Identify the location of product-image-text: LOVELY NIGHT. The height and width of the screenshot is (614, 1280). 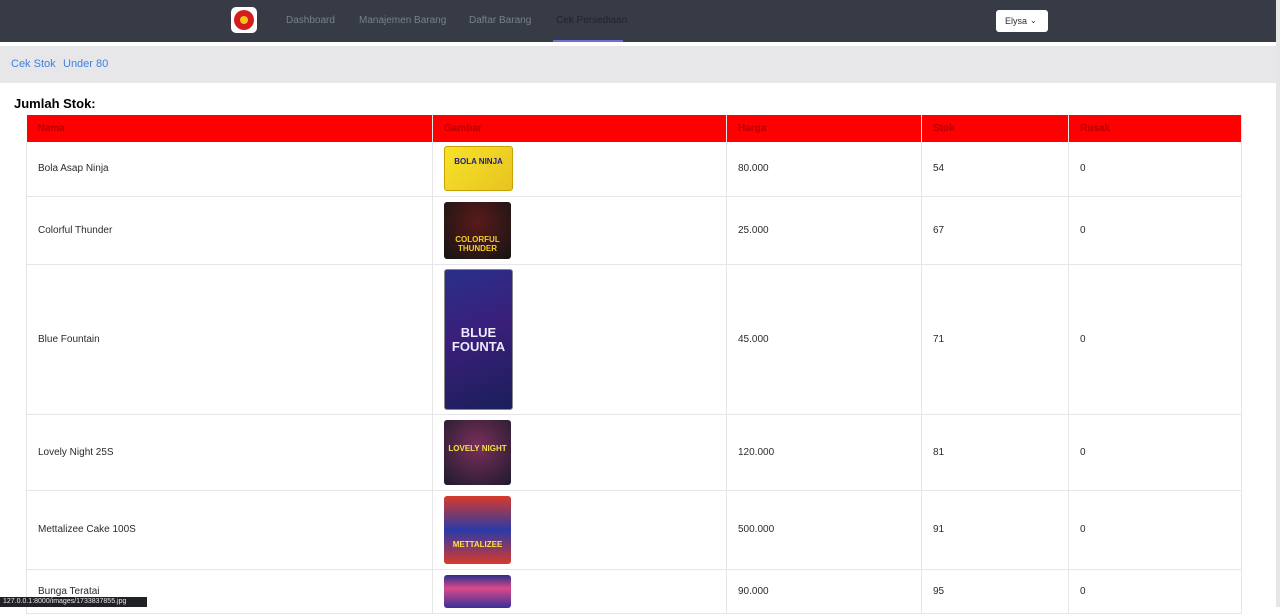
(477, 448).